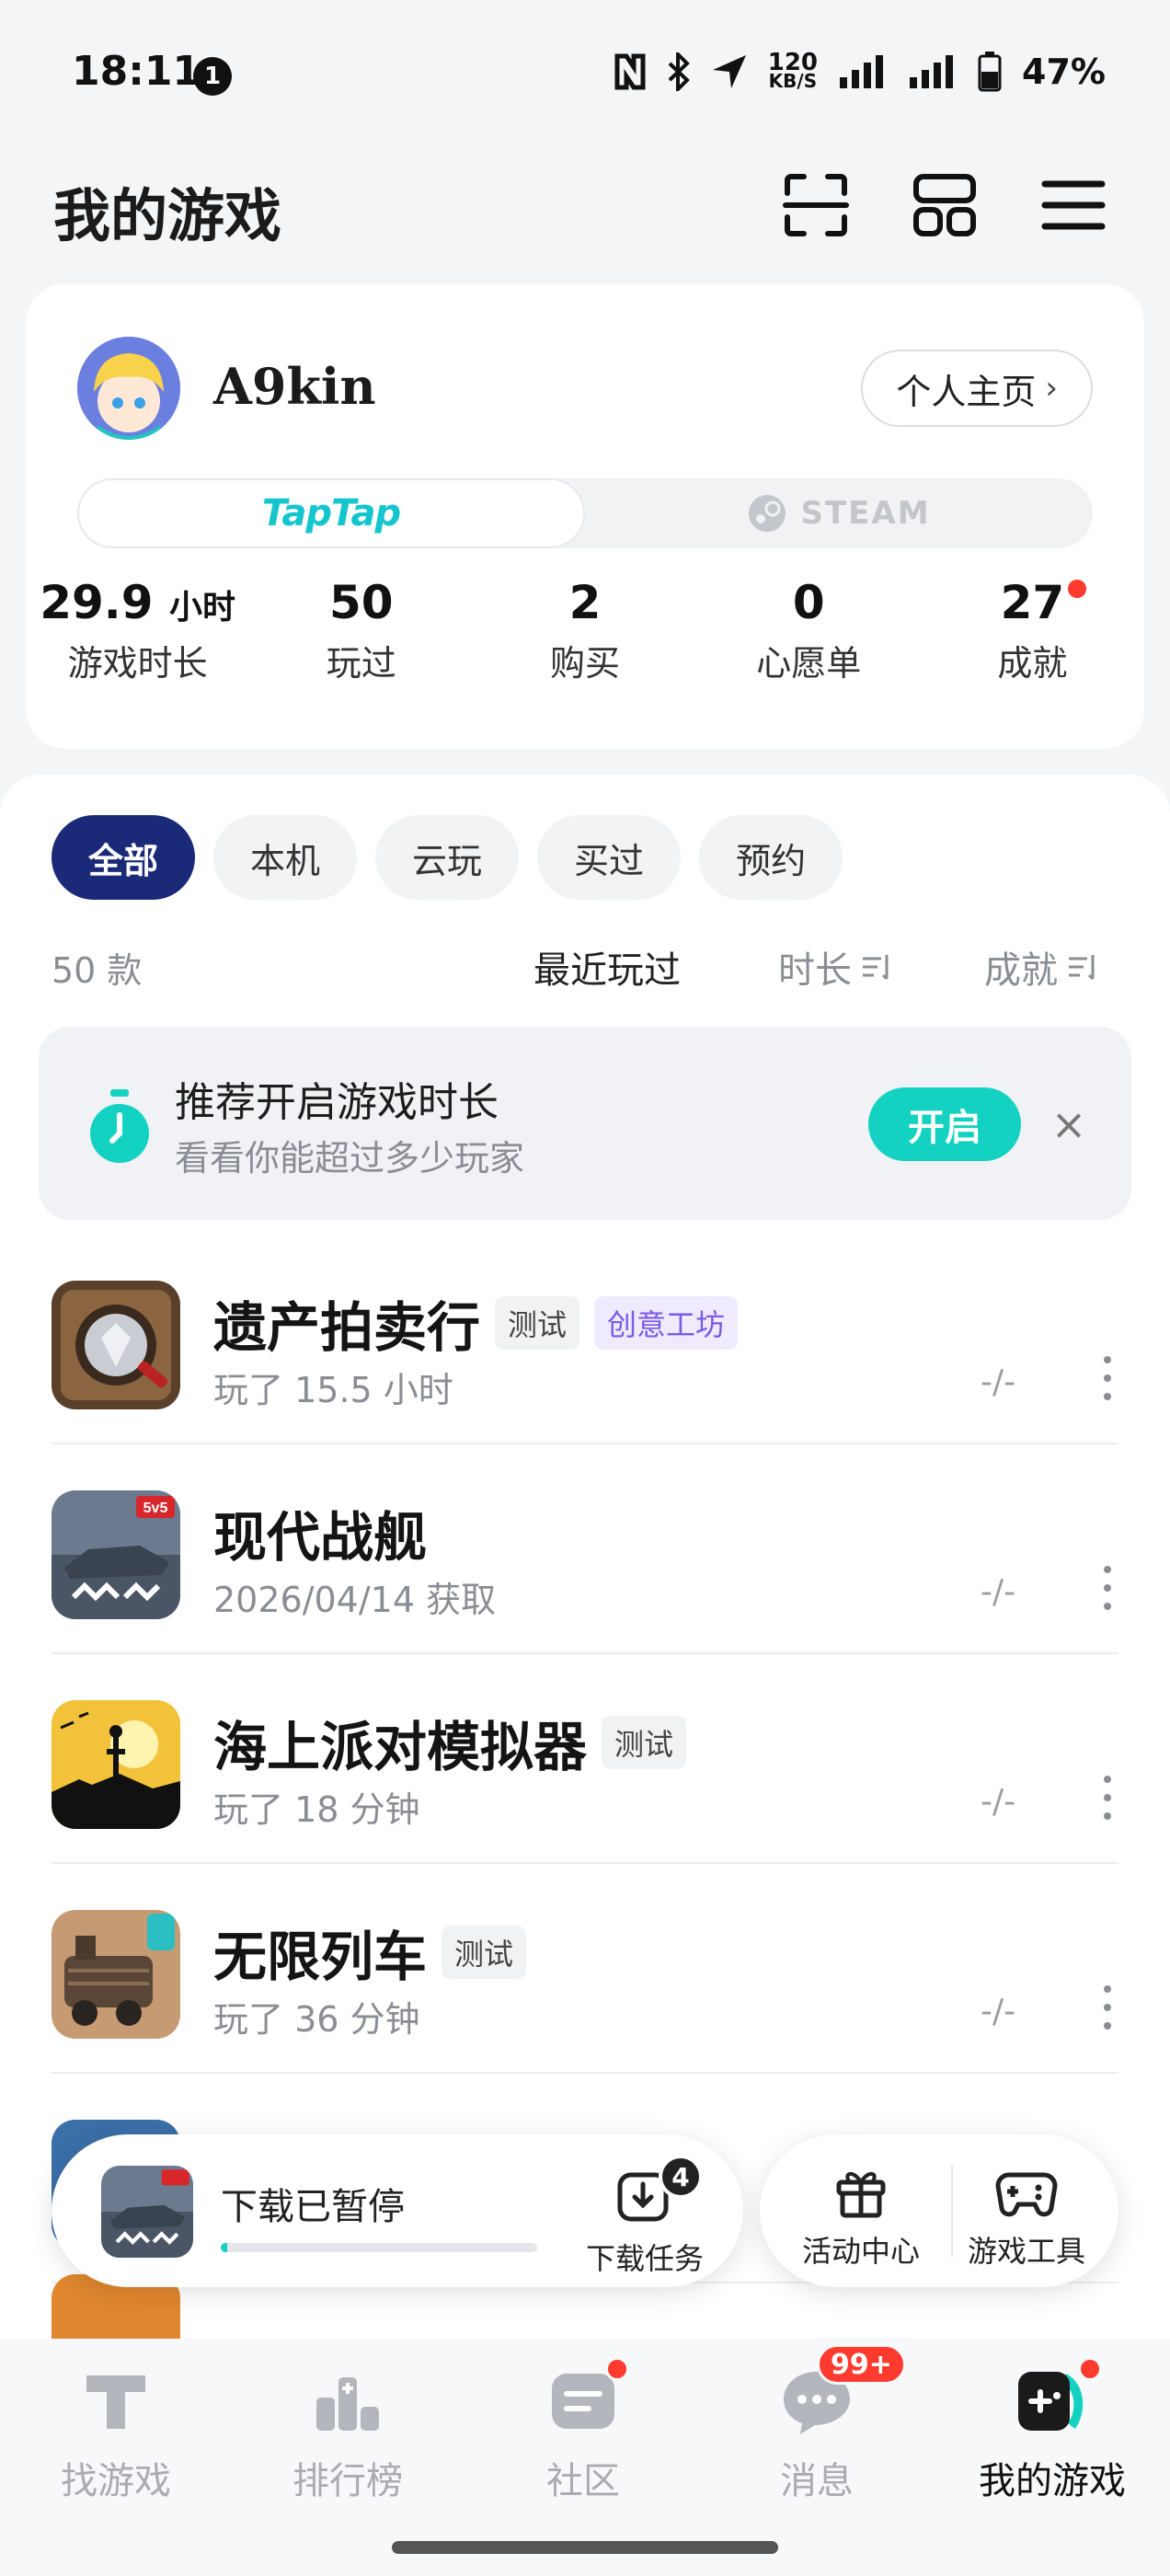 Image resolution: width=1170 pixels, height=2576 pixels. What do you see at coordinates (644, 2258) in the screenshot?
I see `download-task-label: 下载任务` at bounding box center [644, 2258].